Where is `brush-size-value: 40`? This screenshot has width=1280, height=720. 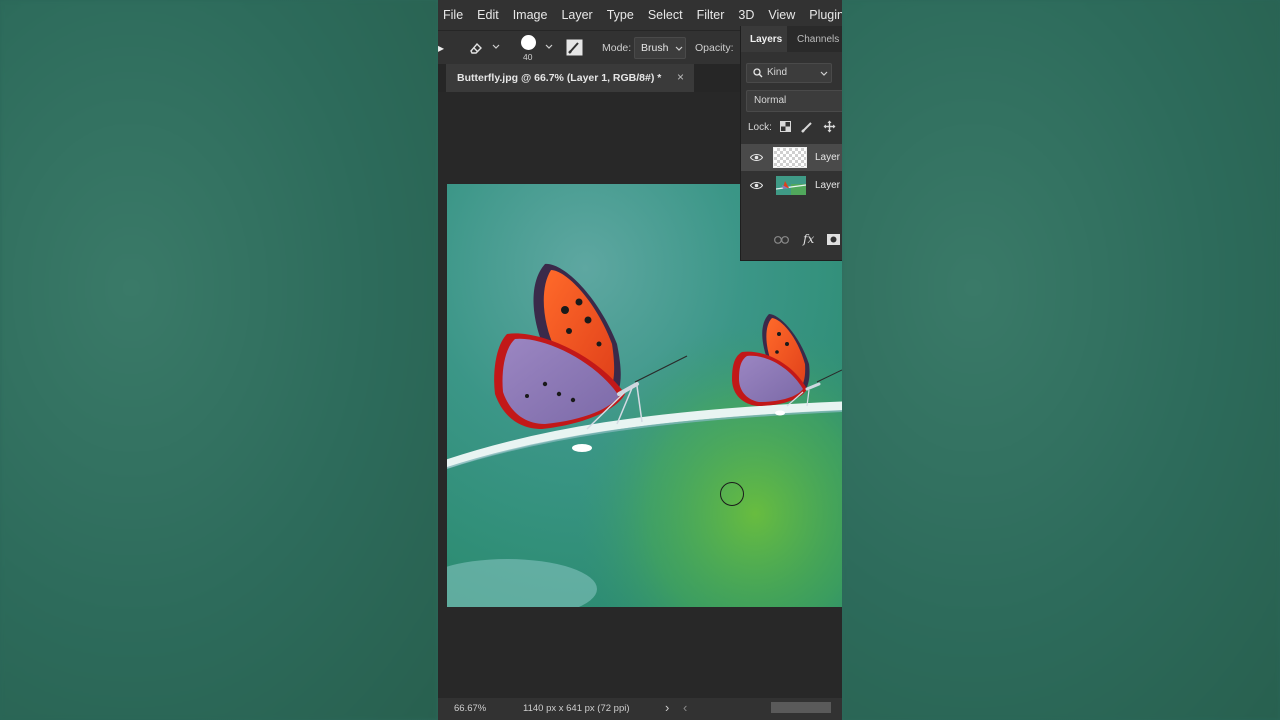
brush-size-value: 40 is located at coordinates (528, 57).